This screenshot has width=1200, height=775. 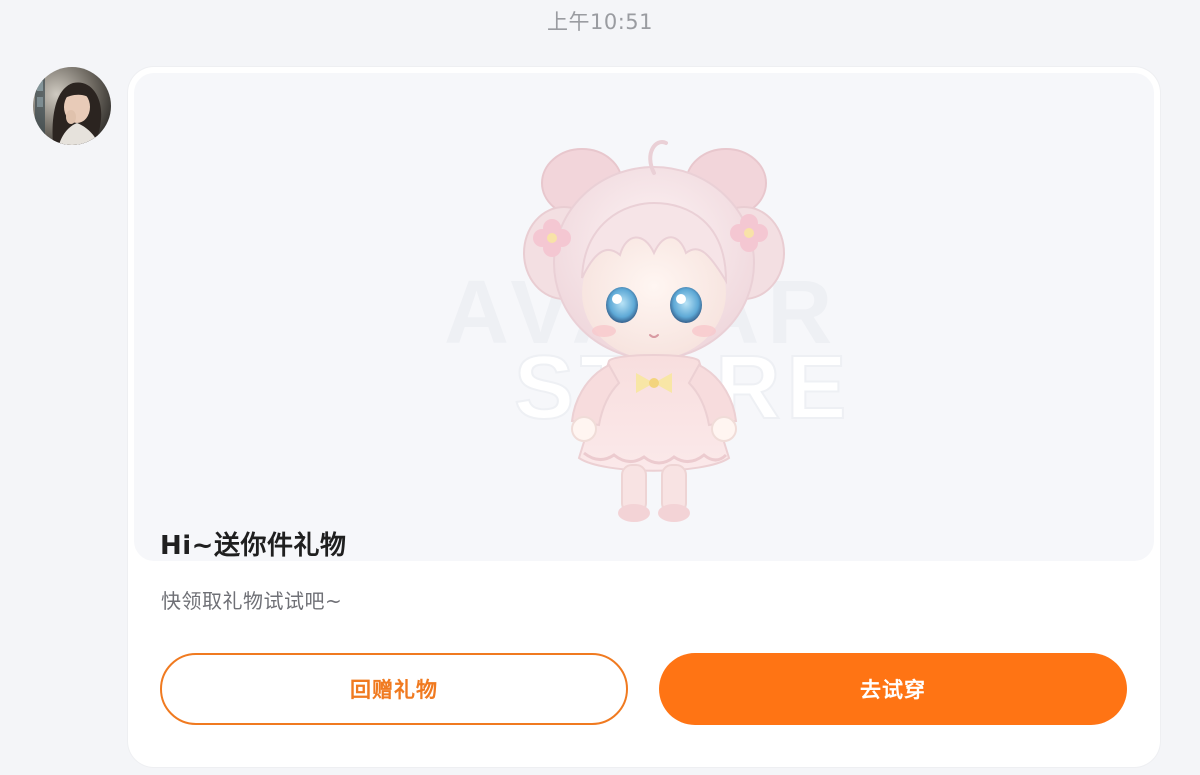 I want to click on sender-avatar, so click(x=72, y=106).